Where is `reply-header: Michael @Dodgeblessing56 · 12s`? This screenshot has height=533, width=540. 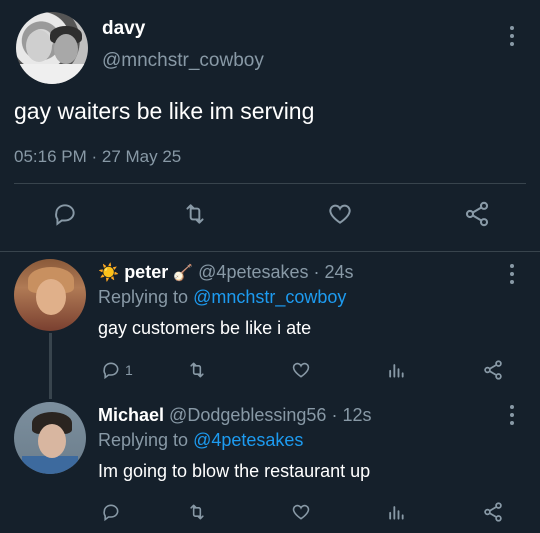
reply-header: Michael @Dodgeblessing56 · 12s is located at coordinates (234, 415).